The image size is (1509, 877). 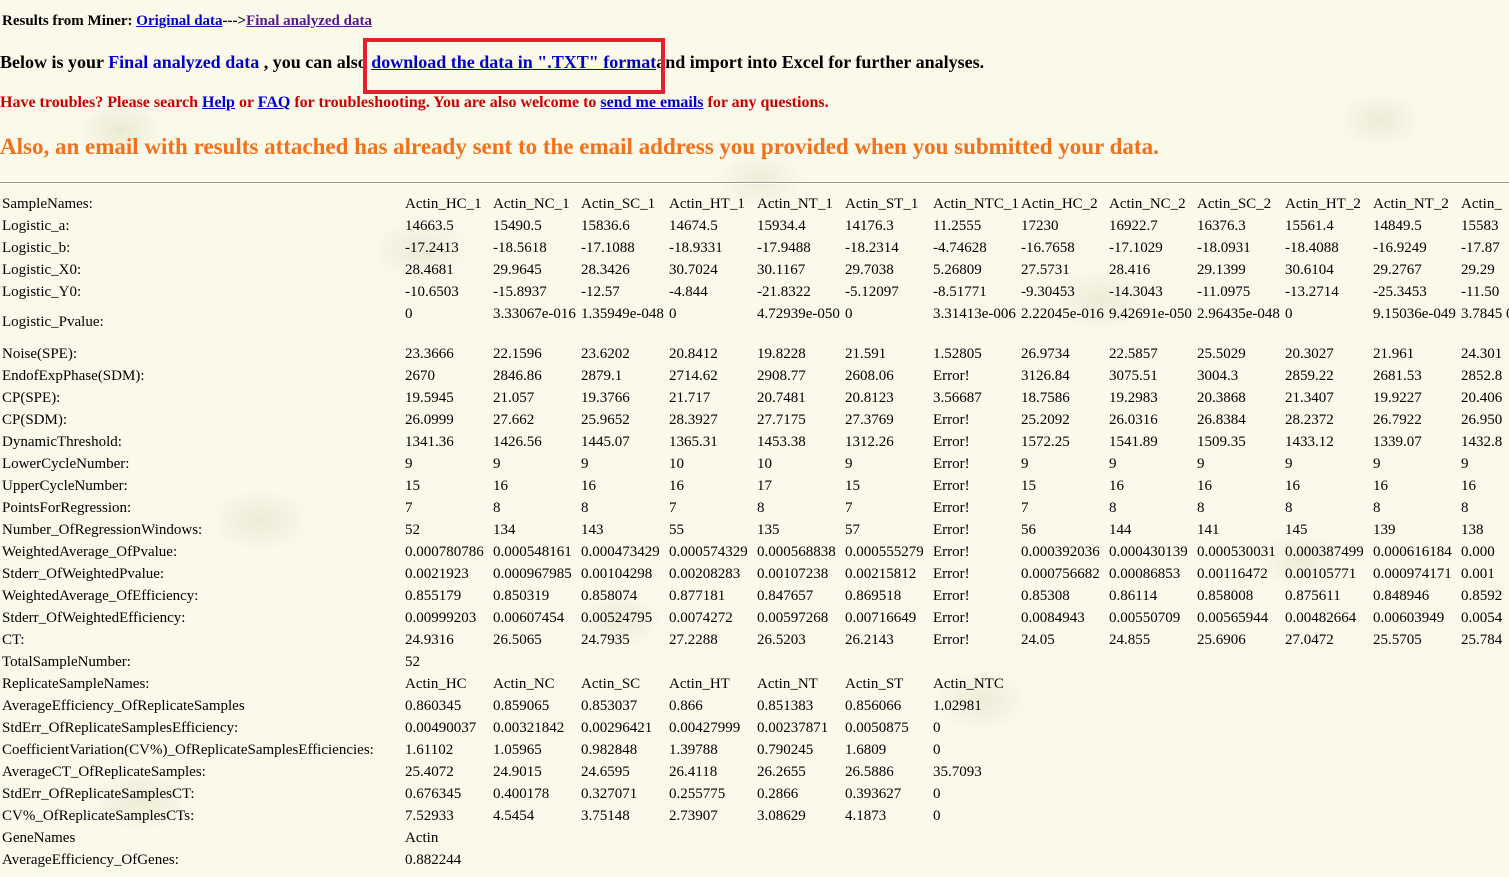 I want to click on table-cell: 29.2767, so click(x=1397, y=270).